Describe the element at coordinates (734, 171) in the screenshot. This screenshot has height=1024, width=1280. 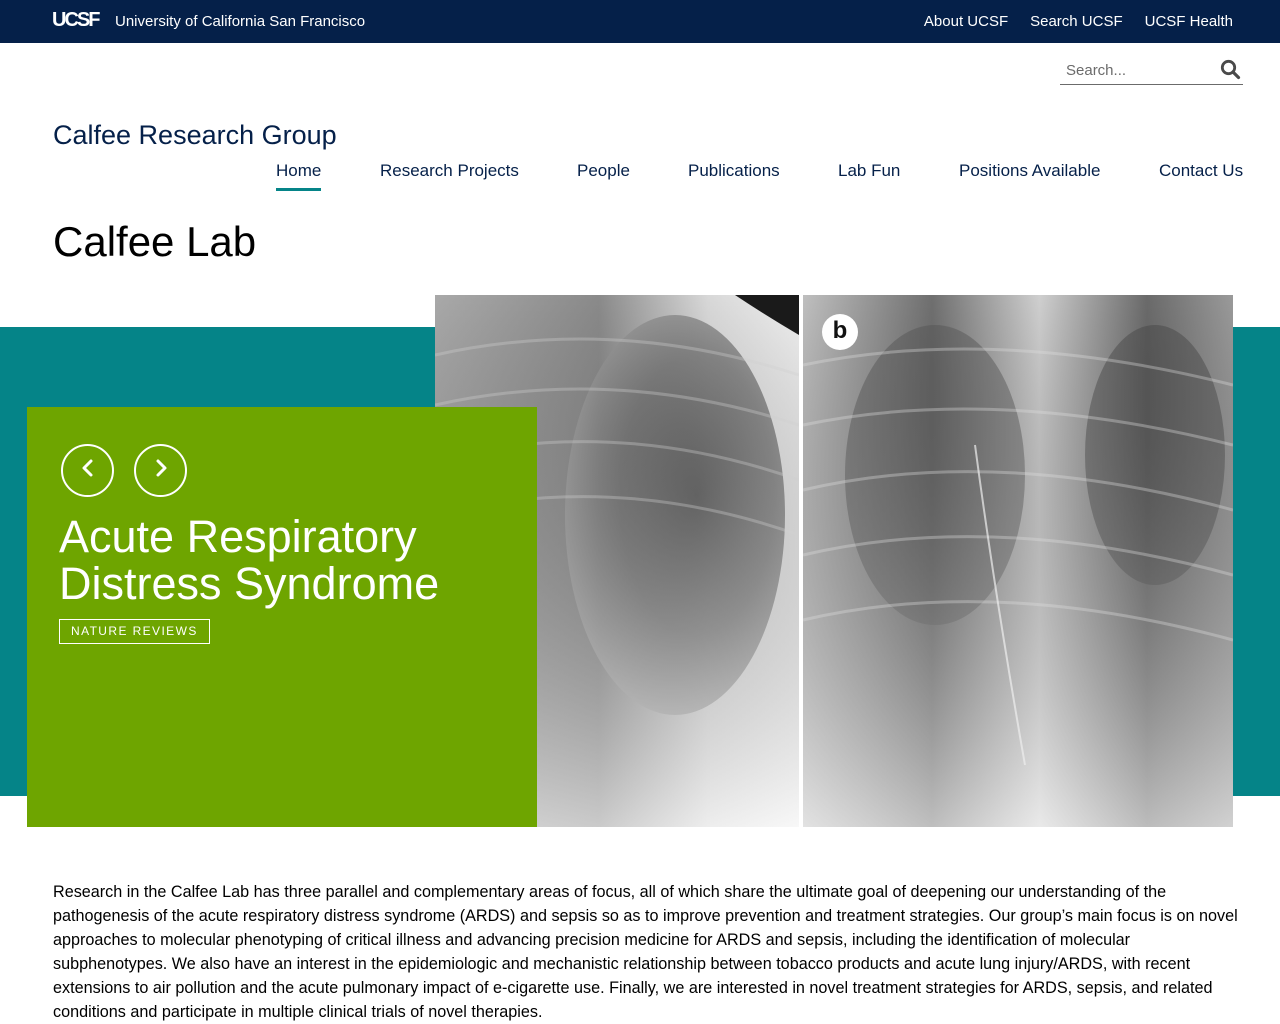
I see `nav-publications: Publications` at that location.